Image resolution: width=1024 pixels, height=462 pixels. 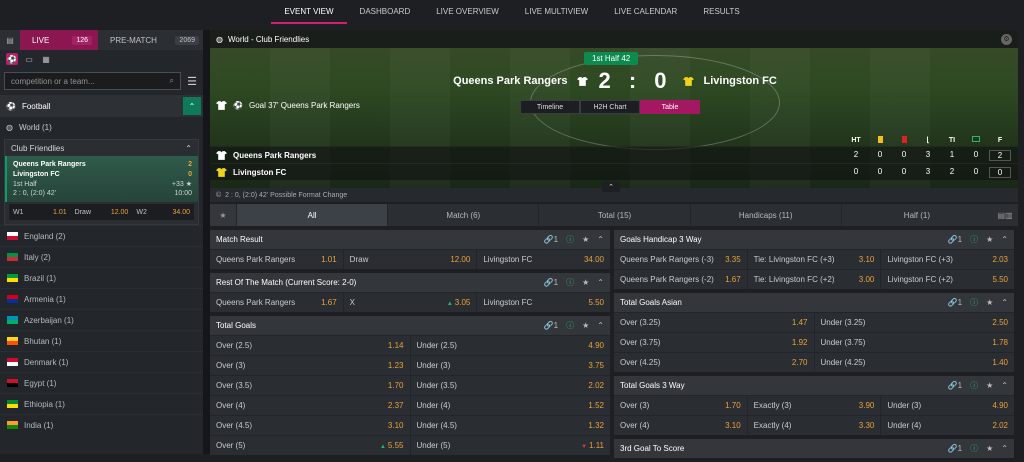 I want to click on market-tab: Match (6), so click(x=462, y=215).